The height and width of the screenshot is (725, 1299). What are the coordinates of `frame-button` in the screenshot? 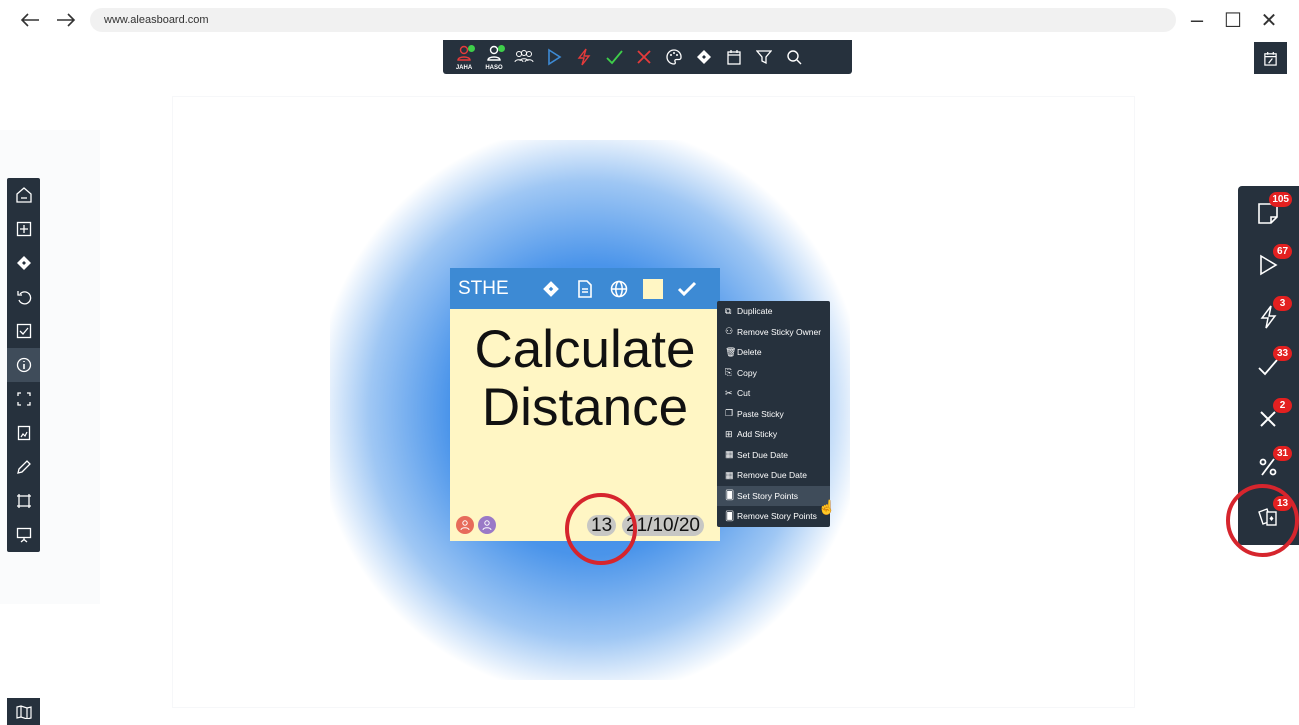 It's located at (23, 501).